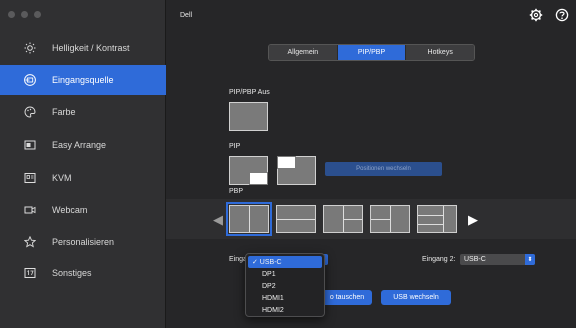  I want to click on scroll-left-arrow-icon: ◀, so click(218, 220).